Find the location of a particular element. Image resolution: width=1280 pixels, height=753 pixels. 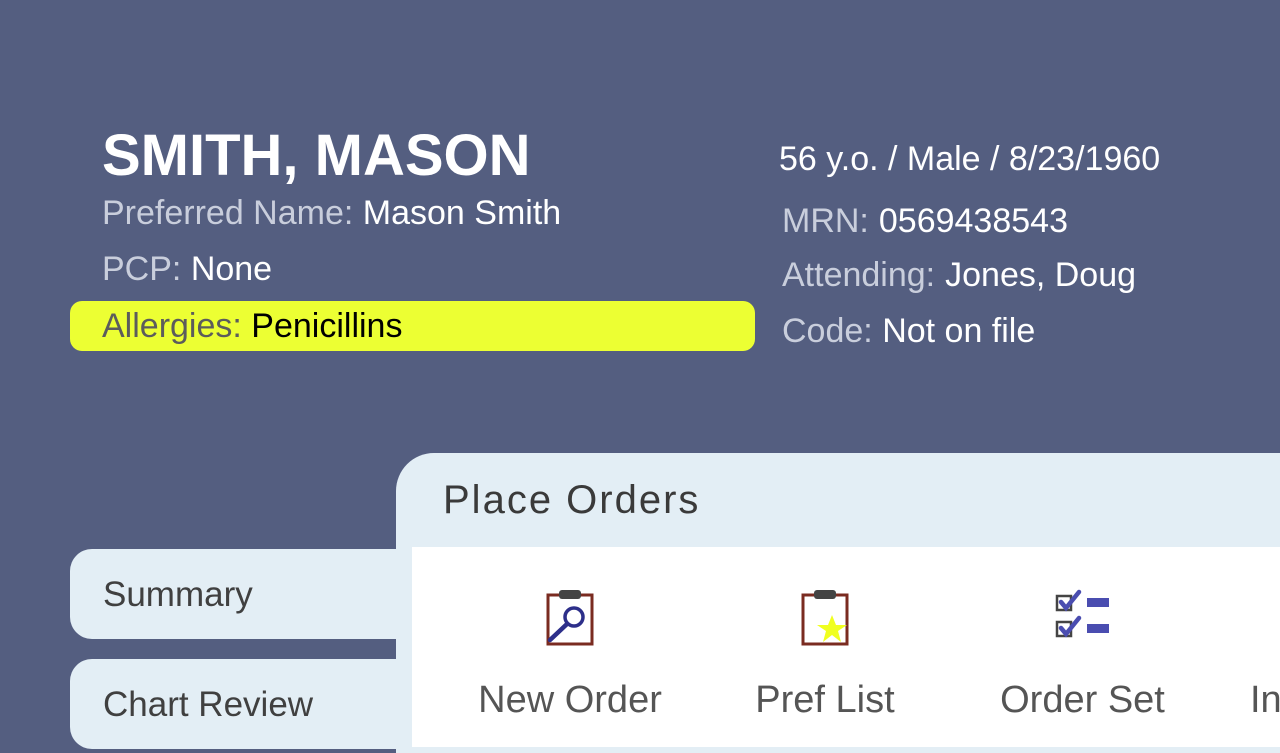

allergies-row: Allergies: Penicillins is located at coordinates (252, 326).